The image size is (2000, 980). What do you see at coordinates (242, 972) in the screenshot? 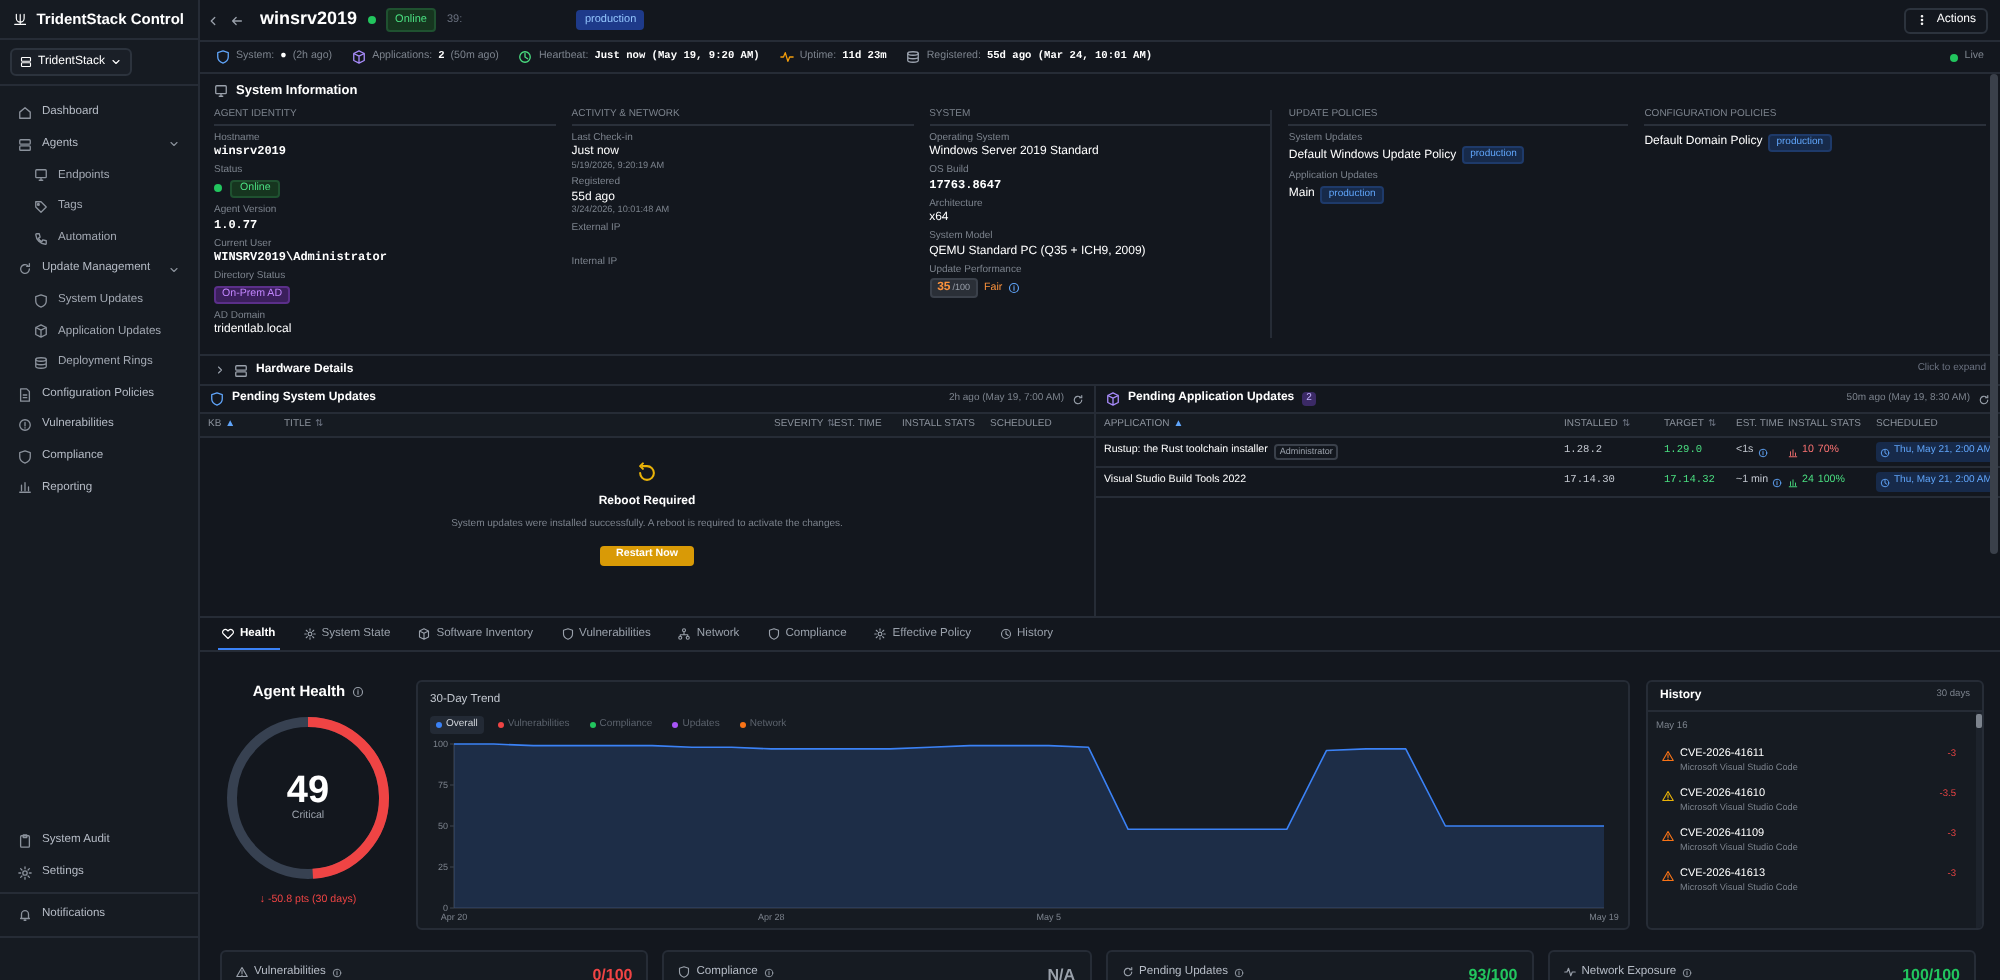
I see `warning-icon` at bounding box center [242, 972].